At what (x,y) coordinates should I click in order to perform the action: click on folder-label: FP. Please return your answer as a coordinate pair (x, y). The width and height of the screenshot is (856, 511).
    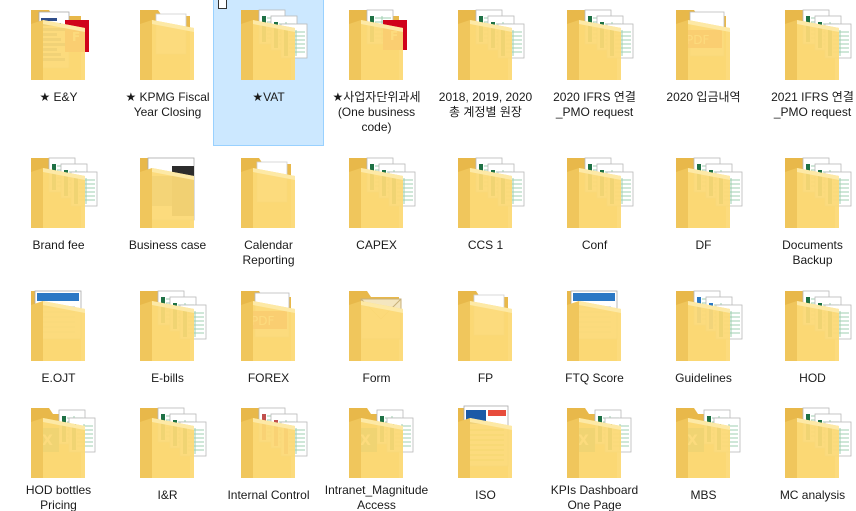
    Looking at the image, I should click on (485, 378).